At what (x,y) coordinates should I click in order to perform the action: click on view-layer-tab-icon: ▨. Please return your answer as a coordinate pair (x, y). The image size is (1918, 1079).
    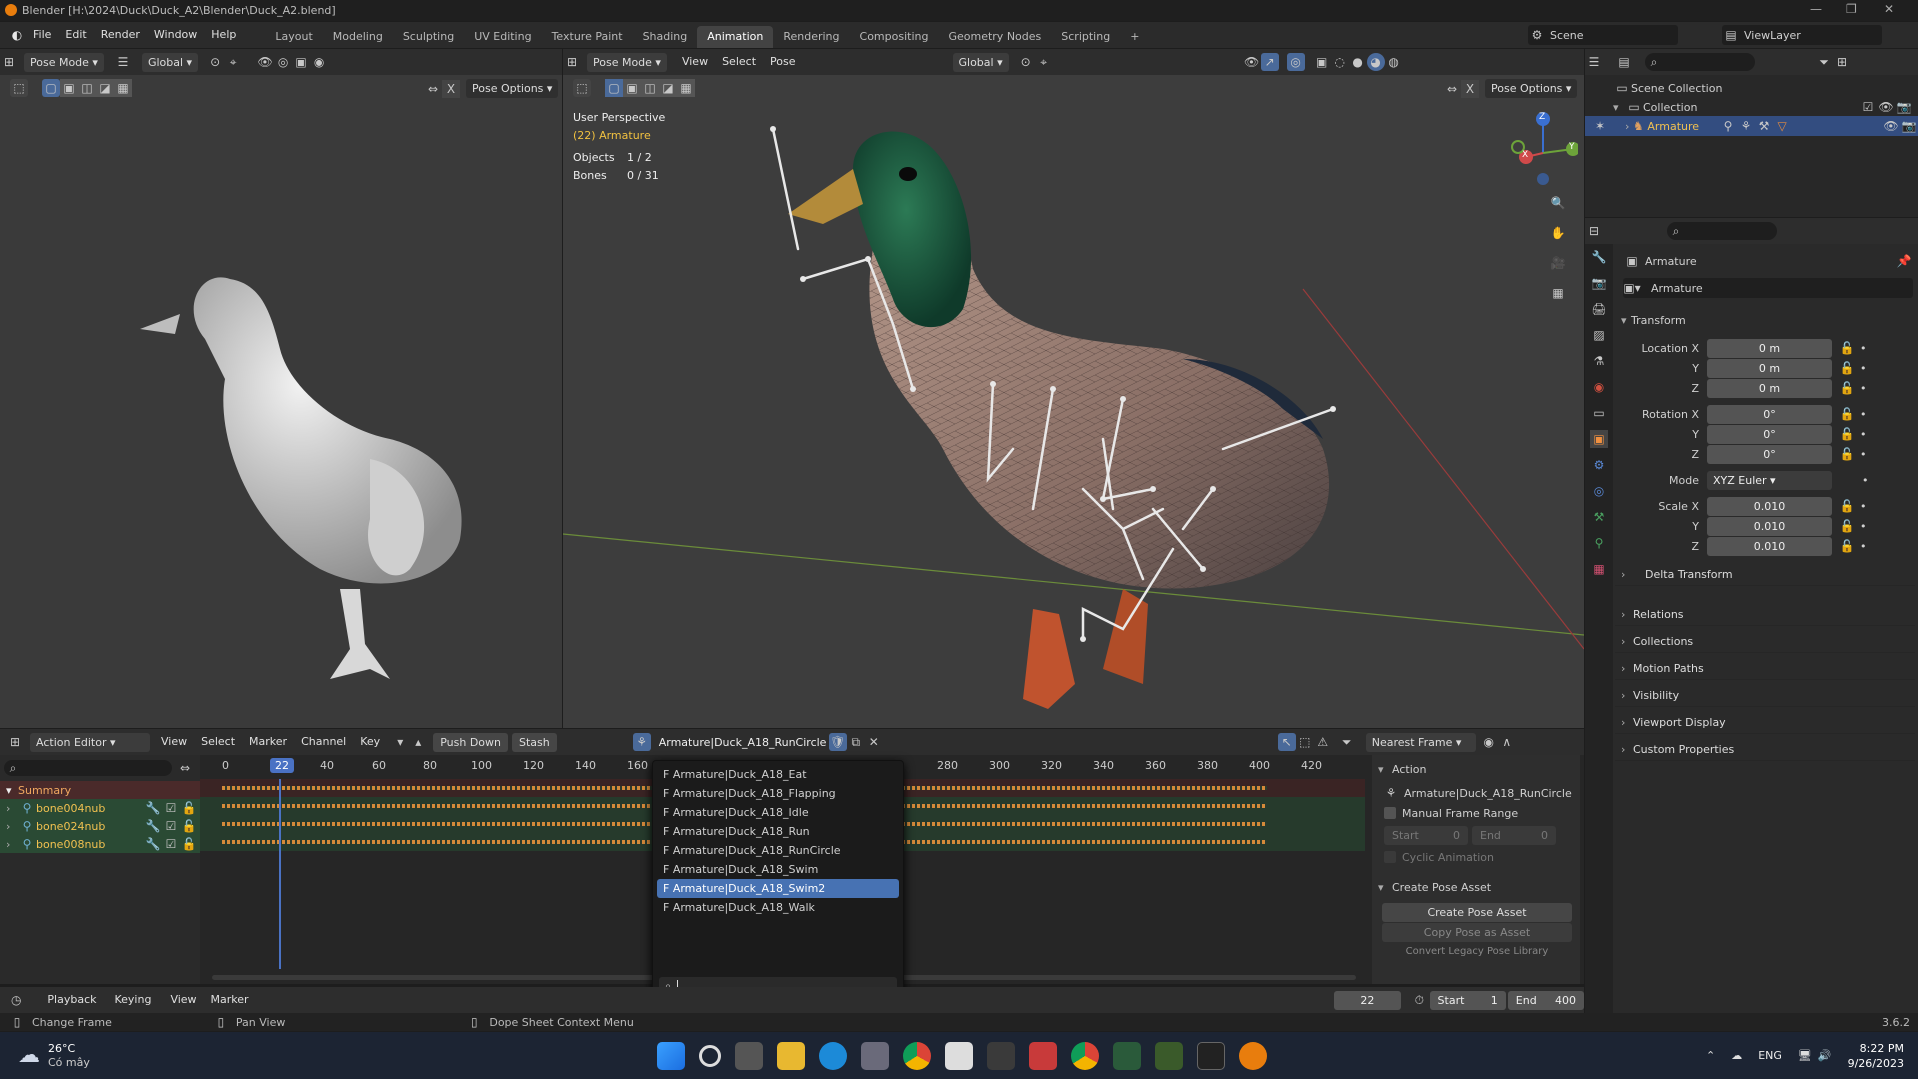
    Looking at the image, I should click on (1599, 335).